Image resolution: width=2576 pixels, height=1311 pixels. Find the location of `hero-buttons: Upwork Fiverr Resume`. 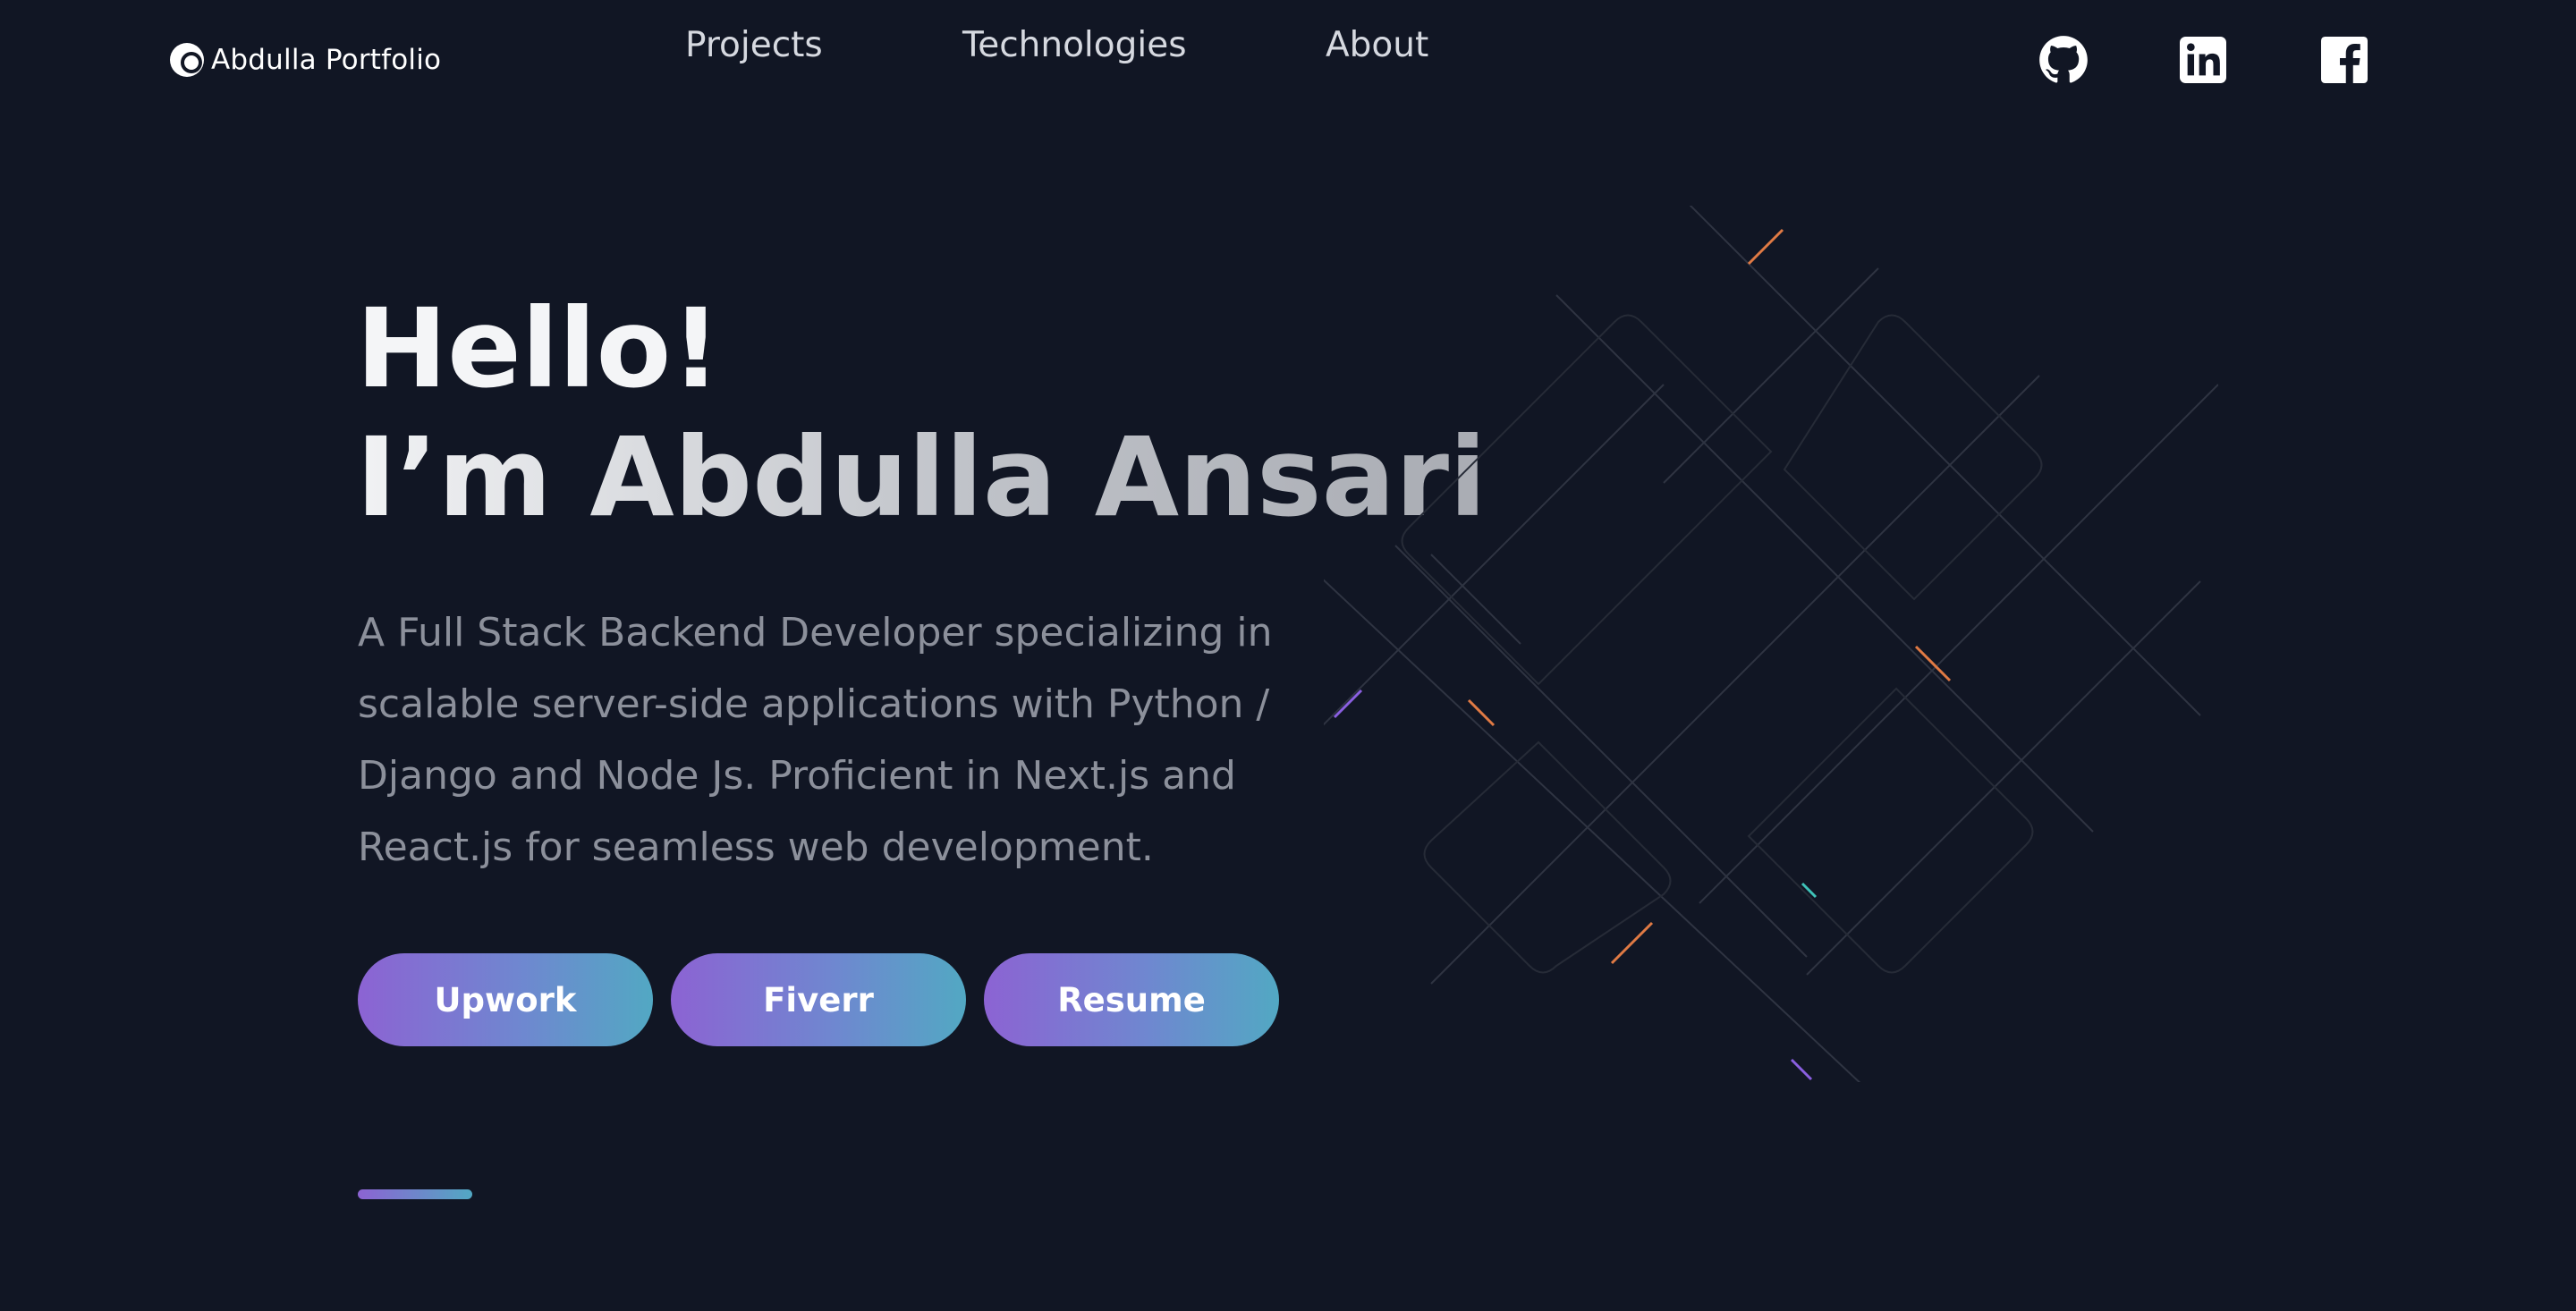

hero-buttons: Upwork Fiverr Resume is located at coordinates (818, 999).